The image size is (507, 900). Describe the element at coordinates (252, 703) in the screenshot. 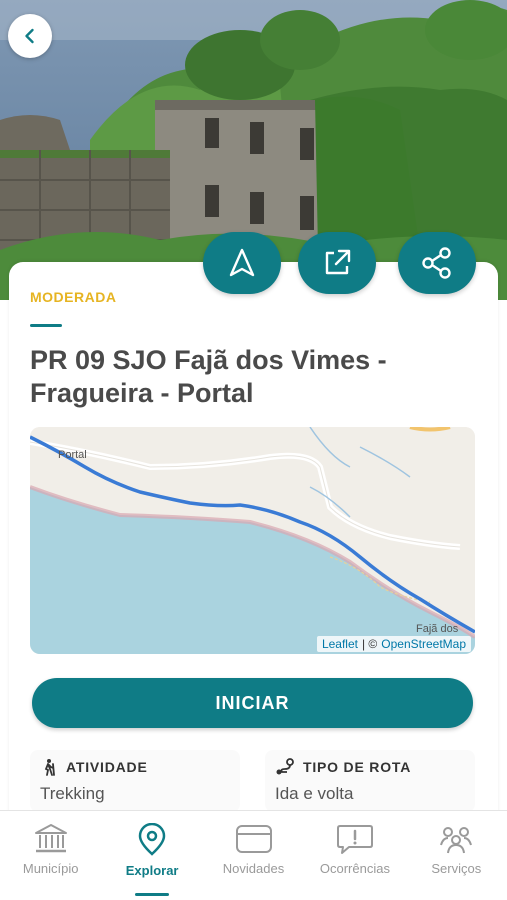

I see `start-button: INICIAR` at that location.